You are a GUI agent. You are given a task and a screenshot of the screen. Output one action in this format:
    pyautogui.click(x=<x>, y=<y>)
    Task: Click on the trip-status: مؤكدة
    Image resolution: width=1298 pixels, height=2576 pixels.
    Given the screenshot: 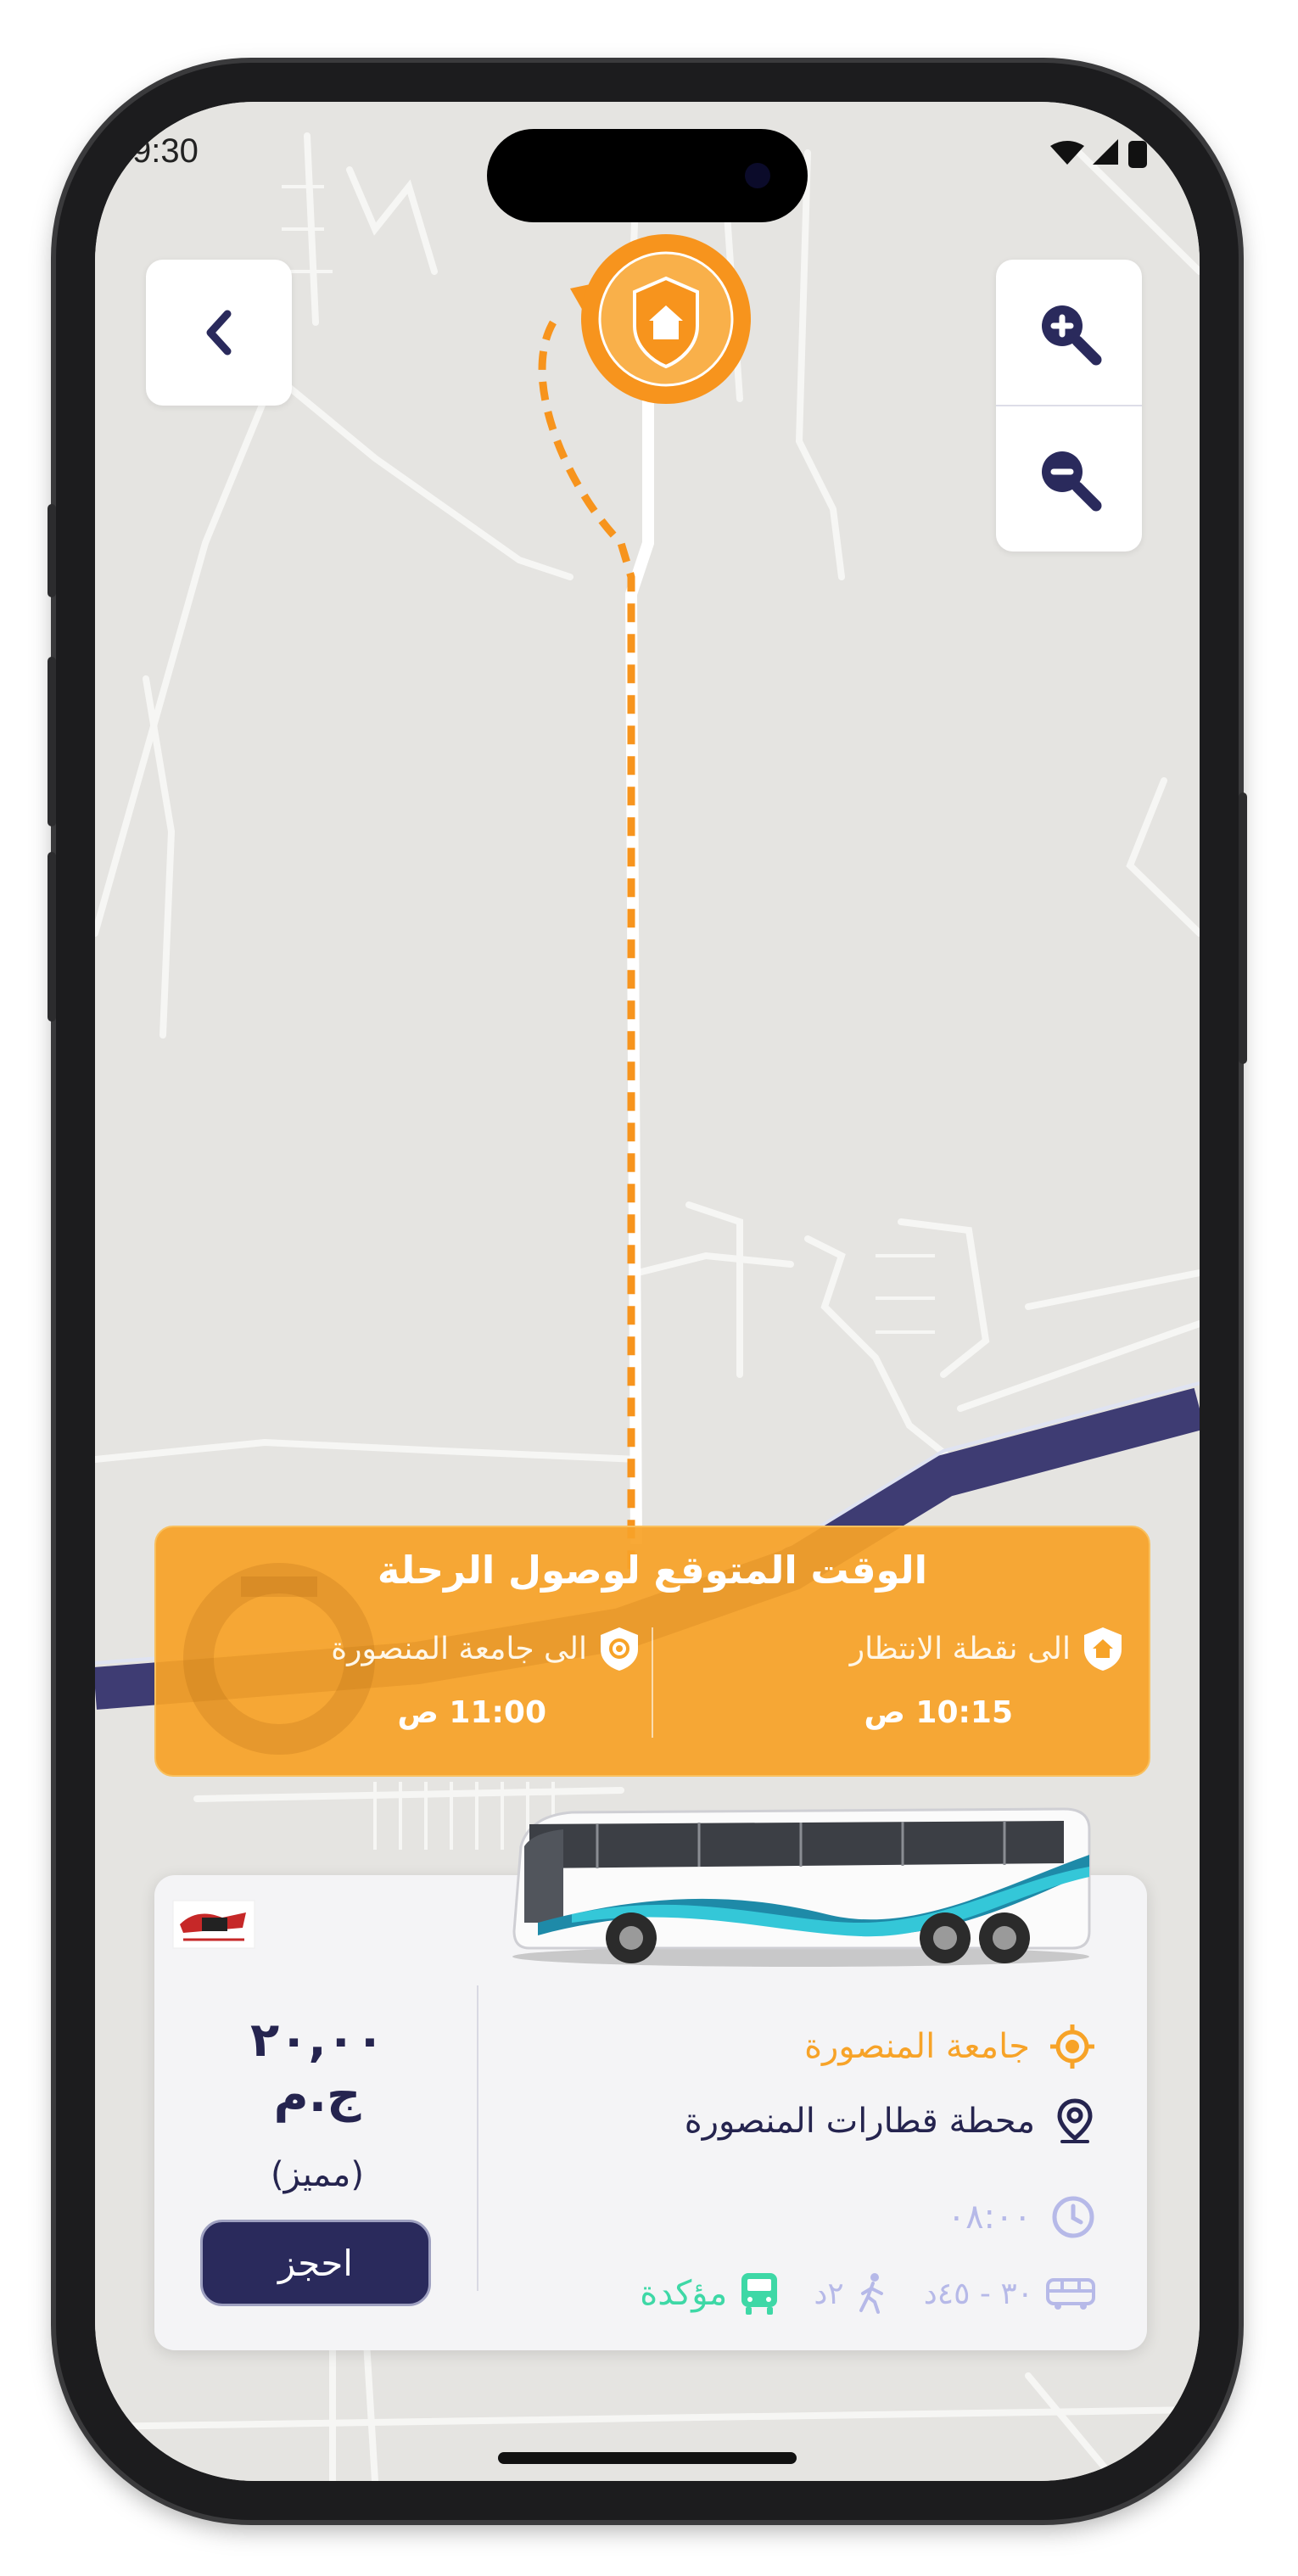 What is the action you would take?
    pyautogui.click(x=684, y=2293)
    